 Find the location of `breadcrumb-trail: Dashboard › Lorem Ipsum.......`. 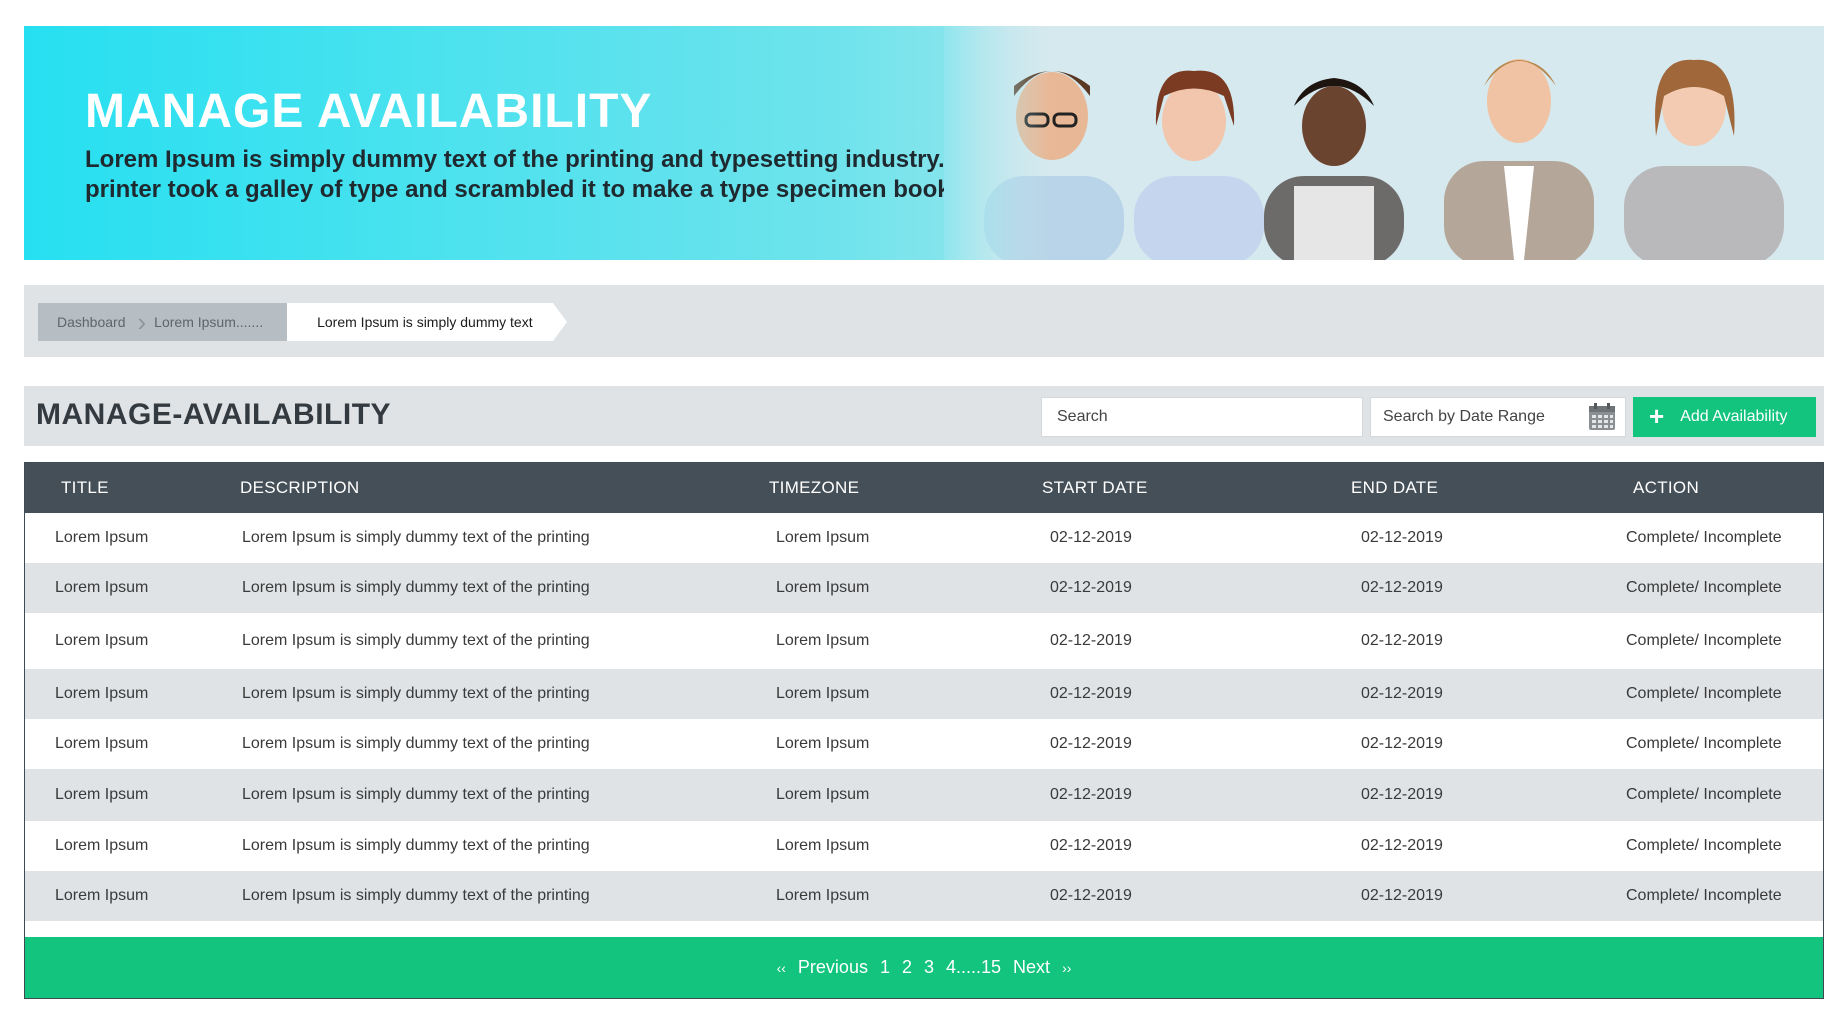

breadcrumb-trail: Dashboard › Lorem Ipsum....... is located at coordinates (163, 322).